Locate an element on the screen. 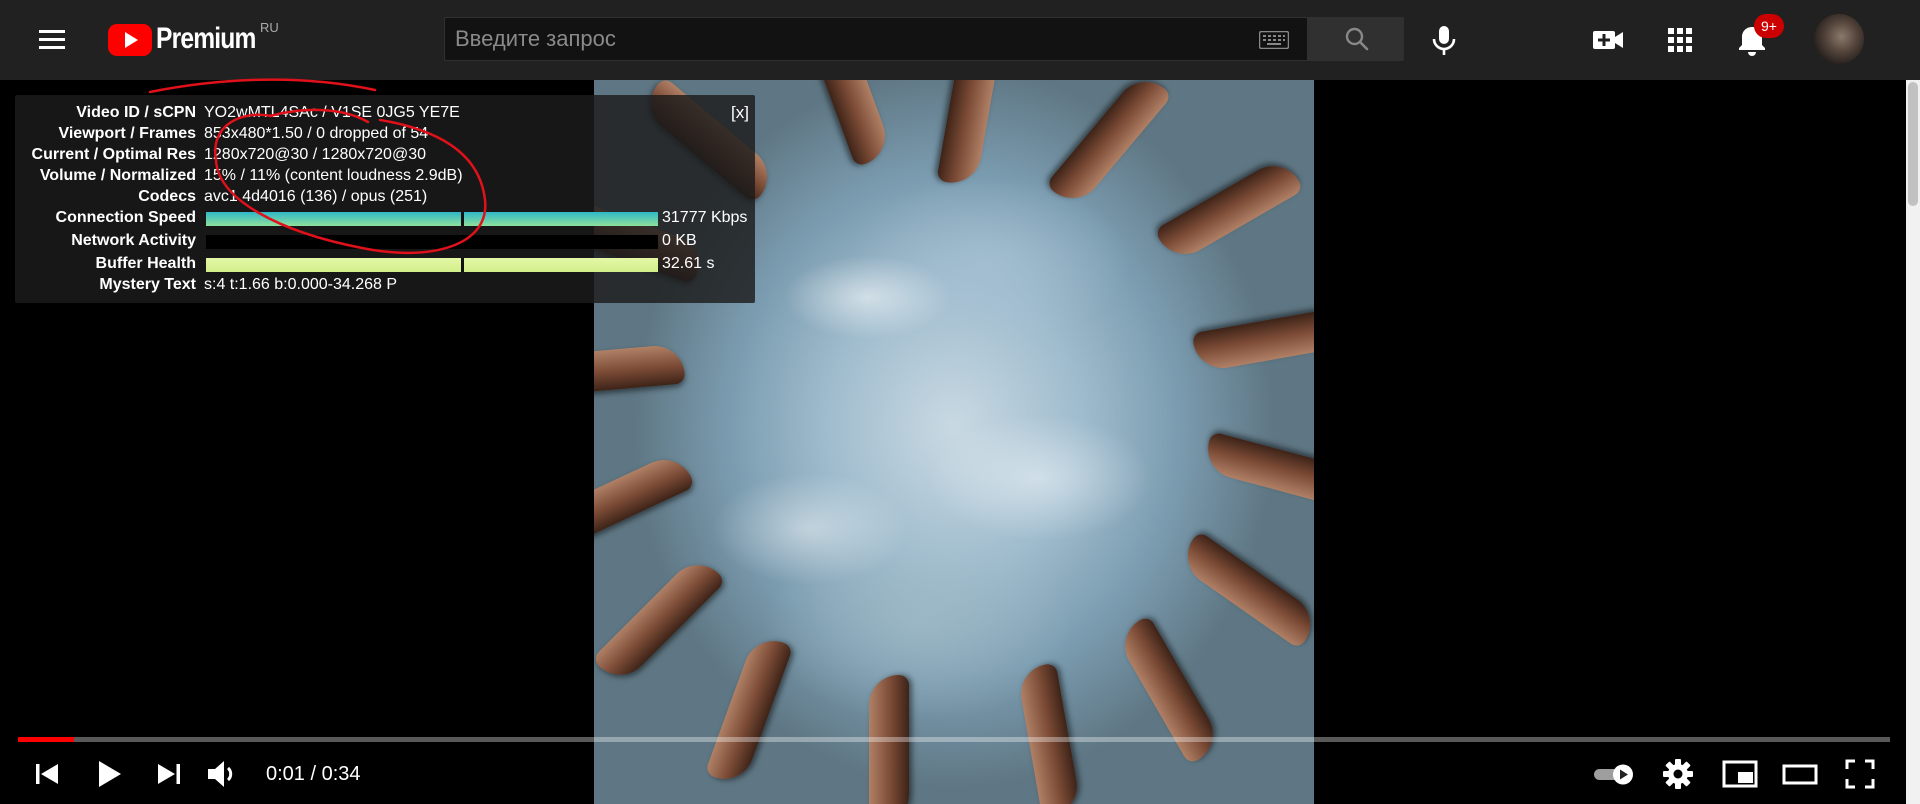 This screenshot has width=1920, height=804. volume-icon is located at coordinates (220, 774).